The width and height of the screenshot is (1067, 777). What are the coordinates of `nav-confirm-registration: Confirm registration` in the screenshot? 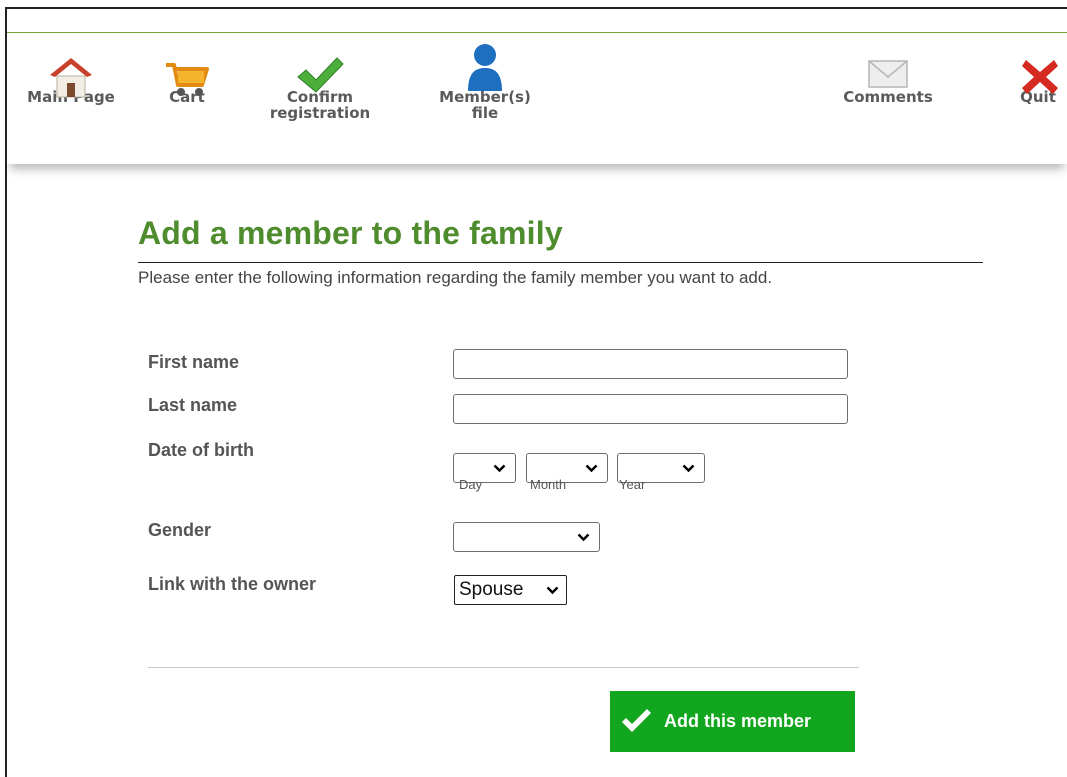 It's located at (320, 77).